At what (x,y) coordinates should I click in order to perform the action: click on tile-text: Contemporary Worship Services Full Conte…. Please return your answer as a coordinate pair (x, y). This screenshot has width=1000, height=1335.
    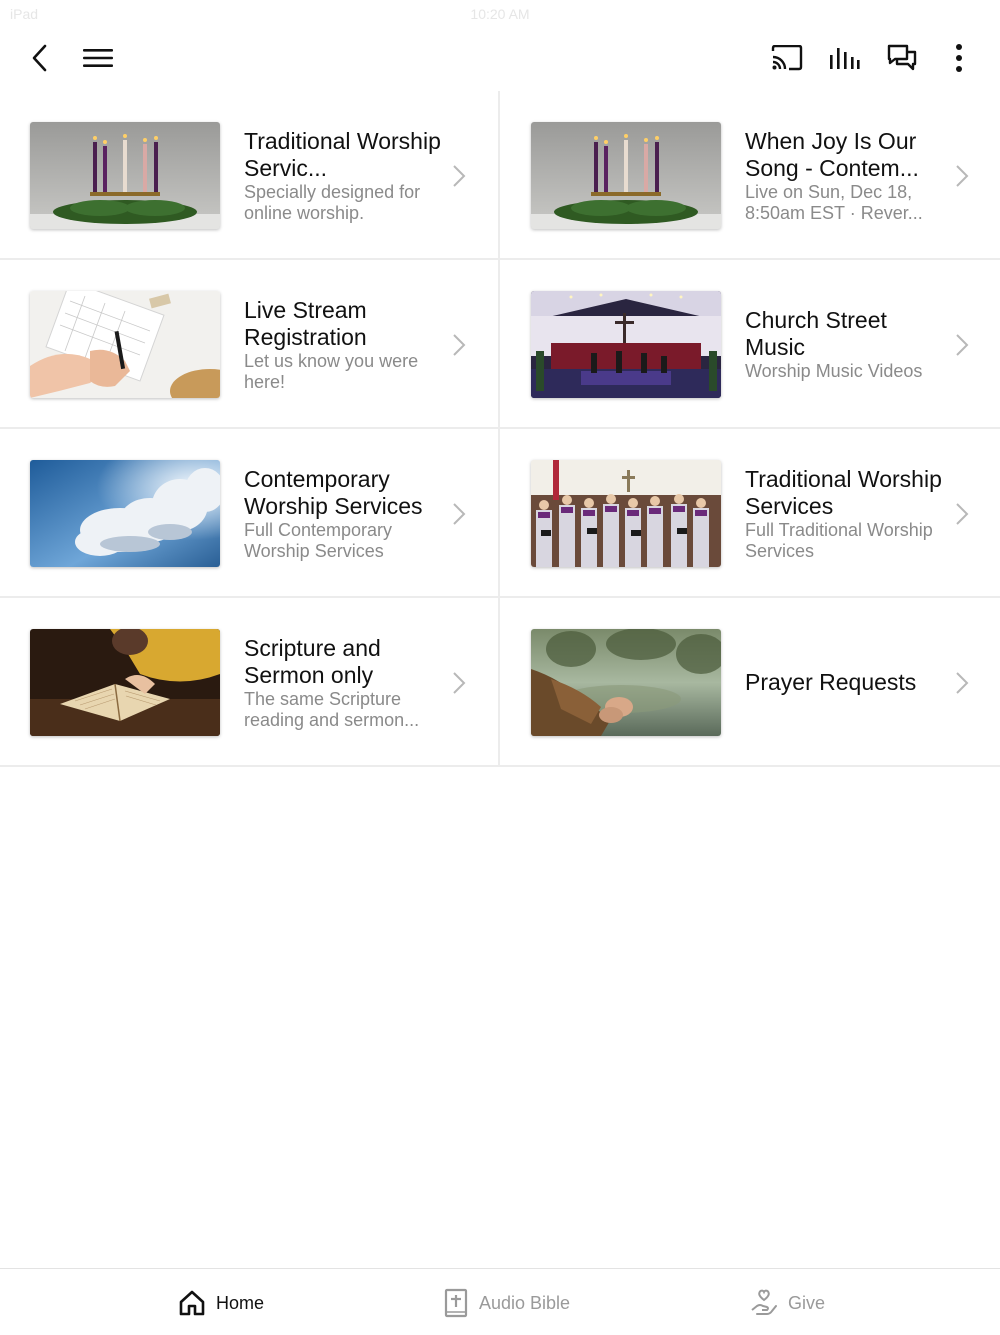
    Looking at the image, I should click on (344, 513).